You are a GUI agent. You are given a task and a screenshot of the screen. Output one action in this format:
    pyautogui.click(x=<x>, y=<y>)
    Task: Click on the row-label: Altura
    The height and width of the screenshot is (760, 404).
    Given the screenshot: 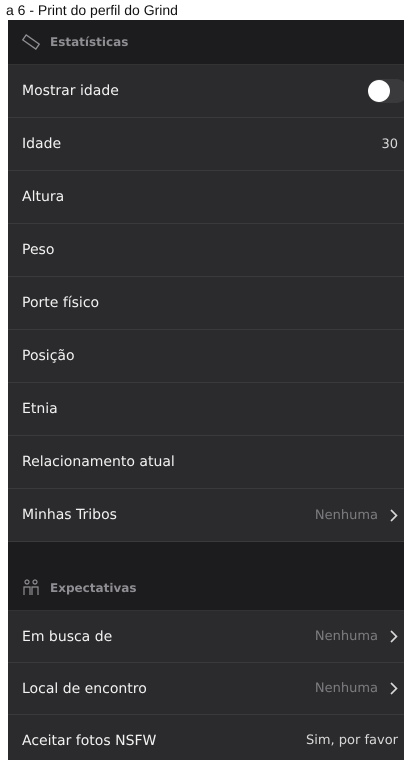 What is the action you would take?
    pyautogui.click(x=43, y=197)
    